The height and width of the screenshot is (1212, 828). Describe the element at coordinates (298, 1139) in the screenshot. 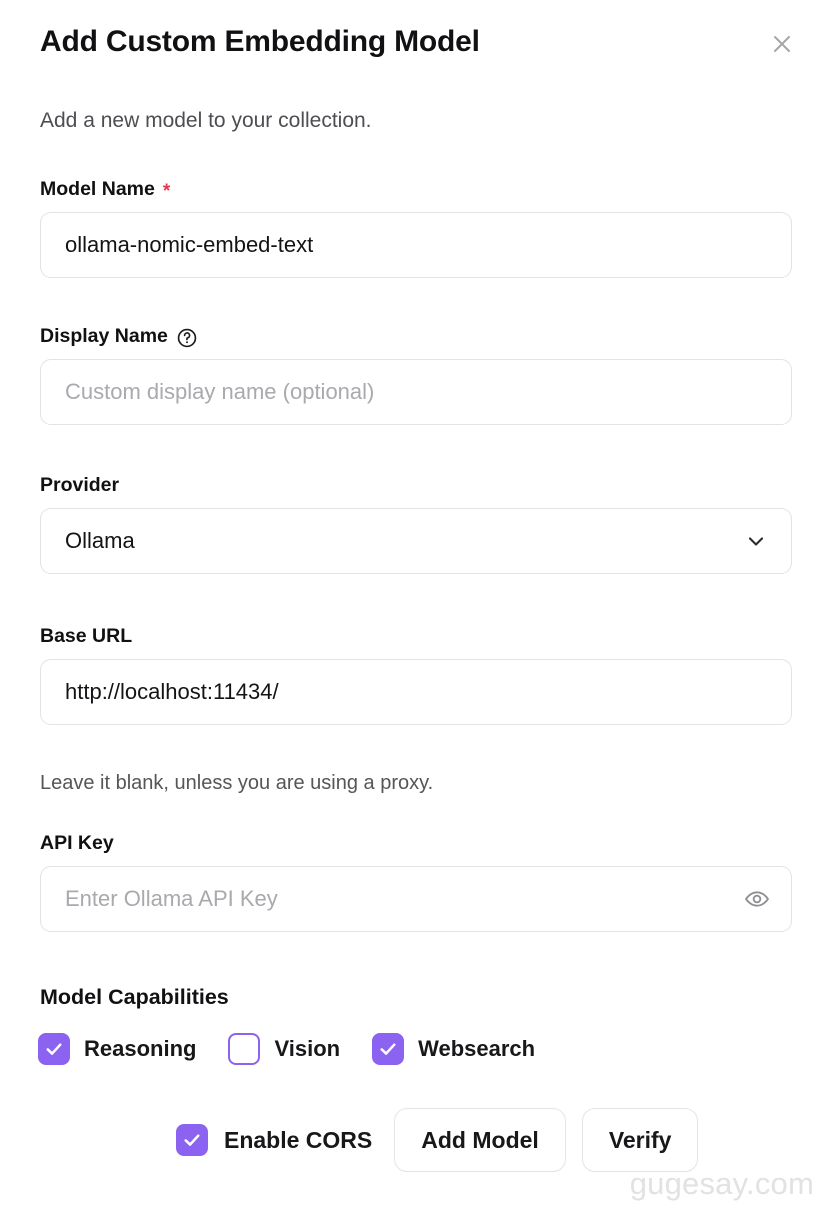

I see `enable-cors-label: Enable CORS` at that location.